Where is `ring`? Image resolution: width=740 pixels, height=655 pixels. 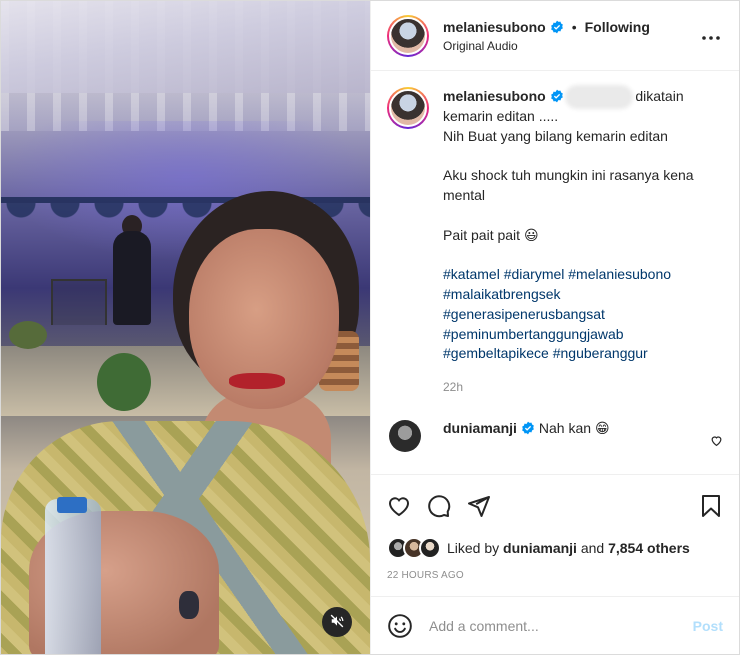
ring is located at coordinates (189, 605).